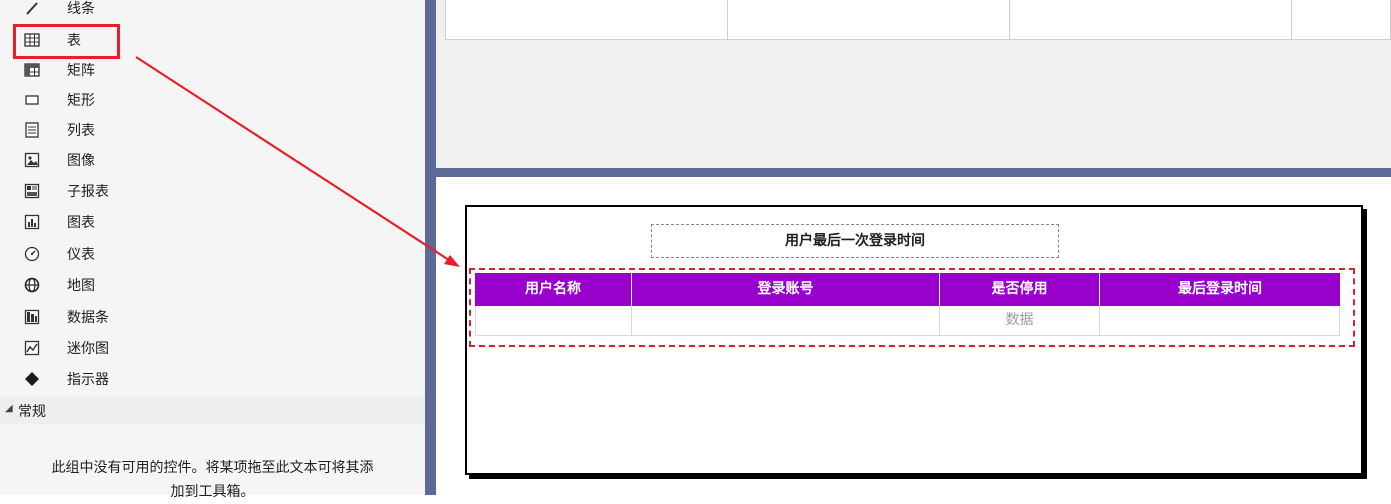 The height and width of the screenshot is (504, 1391). I want to click on toolbox-item-sparkline: 迷你图, so click(212, 348).